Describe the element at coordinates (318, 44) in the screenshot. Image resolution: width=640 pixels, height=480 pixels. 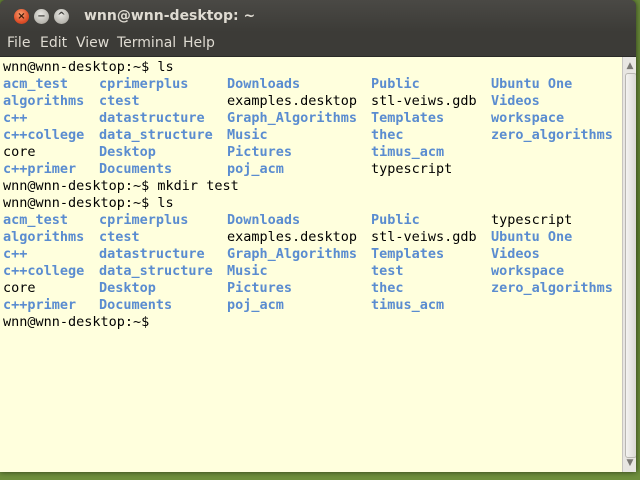
I see `menu-bar: File Edit View Terminal Help` at that location.